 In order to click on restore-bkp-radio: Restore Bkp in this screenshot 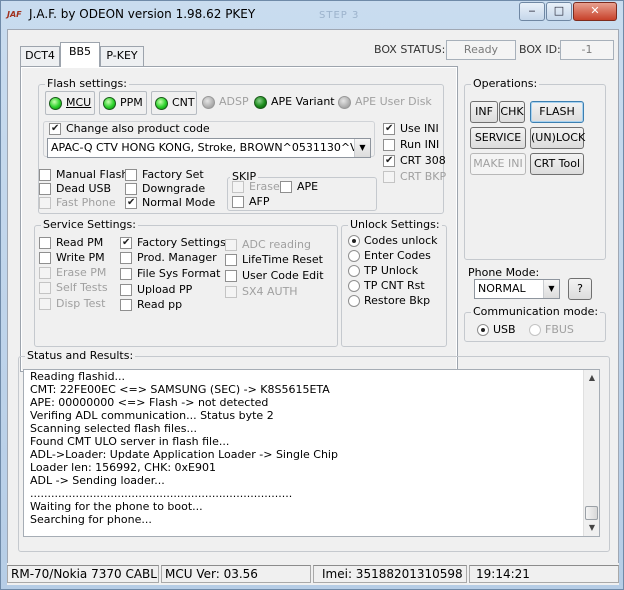, I will do `click(389, 301)`.